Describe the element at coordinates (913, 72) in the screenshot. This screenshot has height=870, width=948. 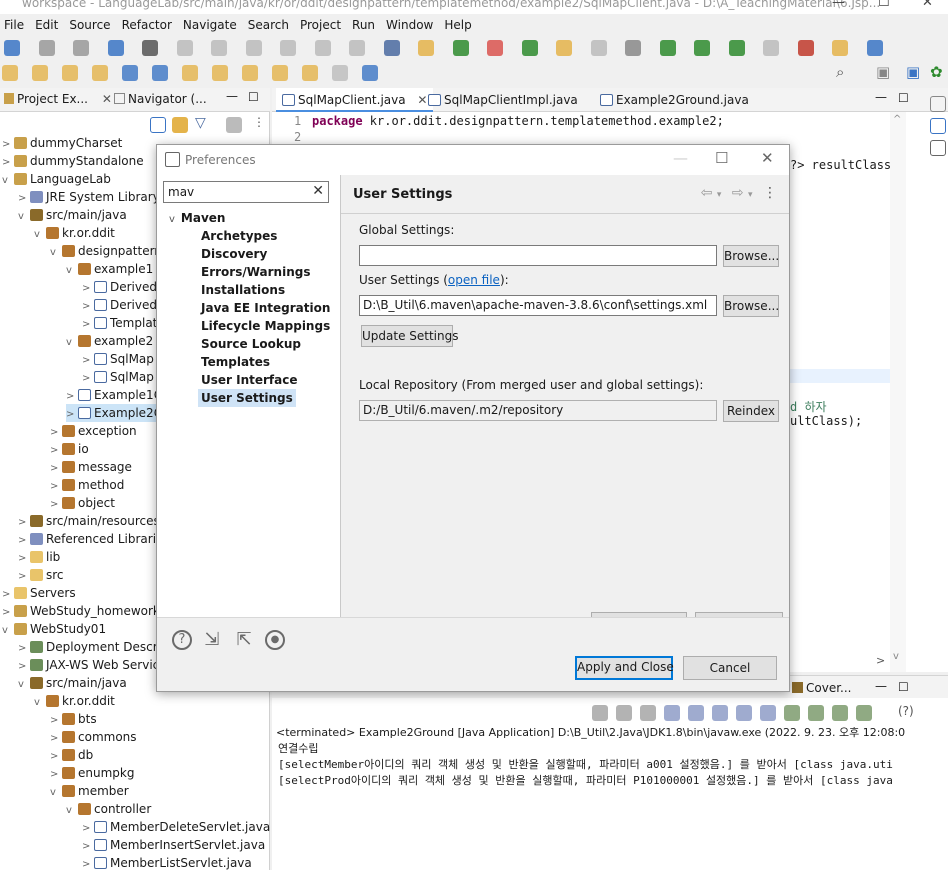
I see `java-perspective-icon: ▣` at that location.